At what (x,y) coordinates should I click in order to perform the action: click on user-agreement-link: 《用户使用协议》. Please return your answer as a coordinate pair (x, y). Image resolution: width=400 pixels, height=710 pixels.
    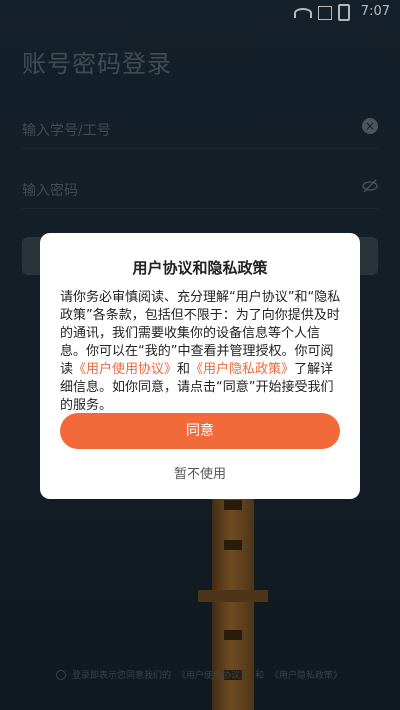
    Looking at the image, I should click on (125, 369).